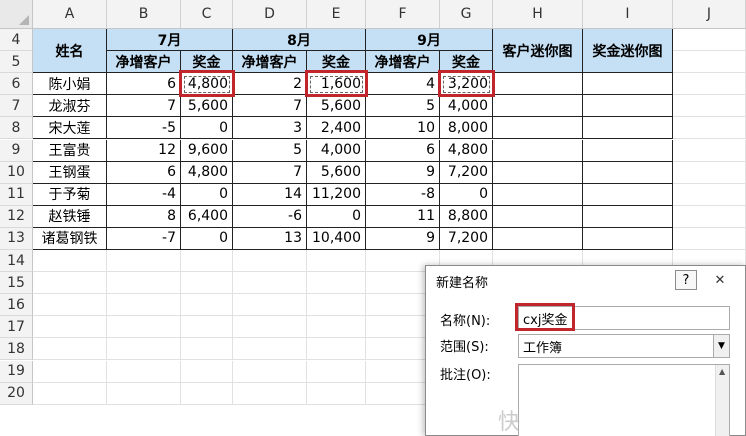  I want to click on cell-bonus: 8,000, so click(466, 128).